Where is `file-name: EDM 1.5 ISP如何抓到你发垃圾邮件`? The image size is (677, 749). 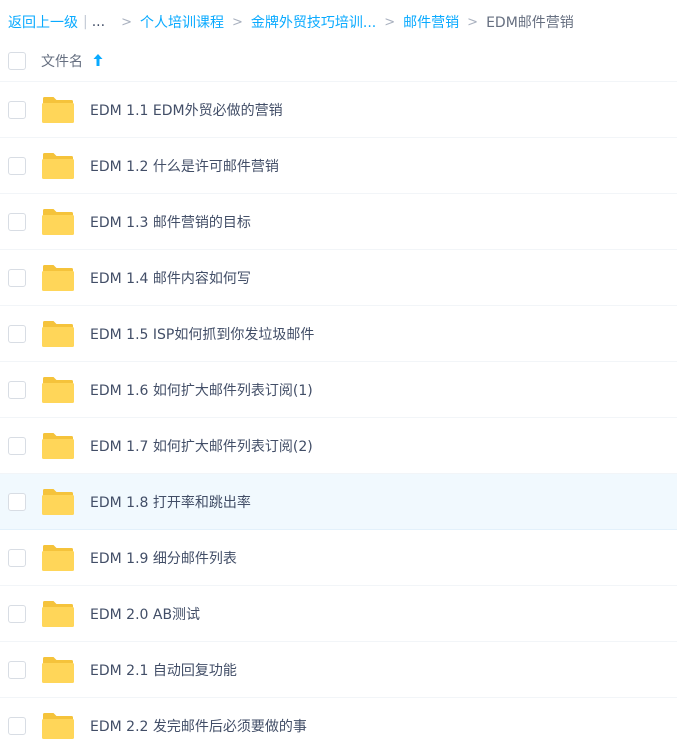 file-name: EDM 1.5 ISP如何抓到你发垃圾邮件 is located at coordinates (202, 334).